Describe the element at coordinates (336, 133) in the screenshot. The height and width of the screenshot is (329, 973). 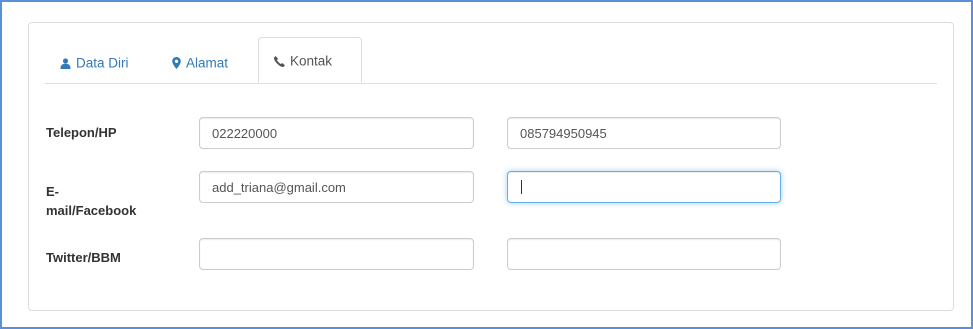
I see `telepon-input` at that location.